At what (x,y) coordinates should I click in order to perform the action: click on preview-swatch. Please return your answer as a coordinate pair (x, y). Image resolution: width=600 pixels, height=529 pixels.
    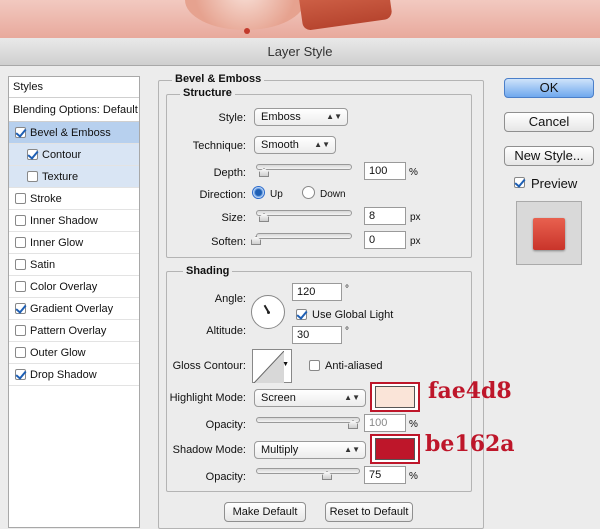
    Looking at the image, I should click on (549, 234).